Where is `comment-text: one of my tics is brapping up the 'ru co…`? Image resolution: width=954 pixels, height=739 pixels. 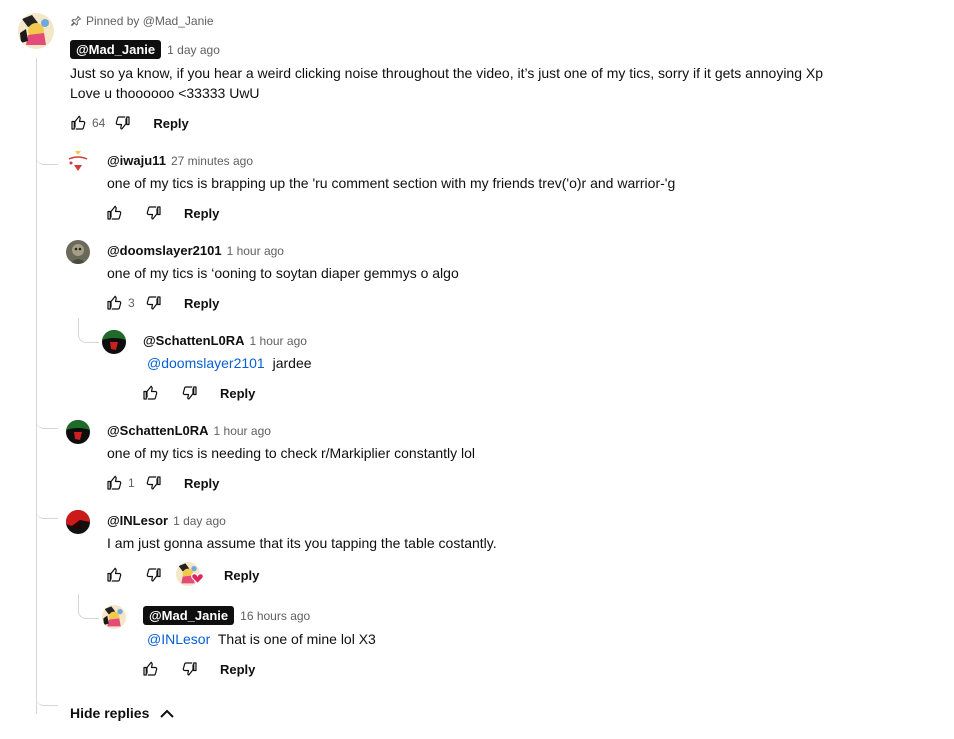 comment-text: one of my tics is brapping up the 'ru co… is located at coordinates (391, 183).